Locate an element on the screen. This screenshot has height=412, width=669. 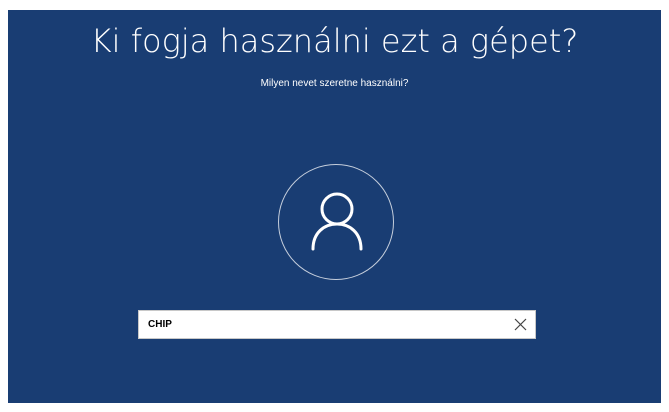
avatar is located at coordinates (336, 222).